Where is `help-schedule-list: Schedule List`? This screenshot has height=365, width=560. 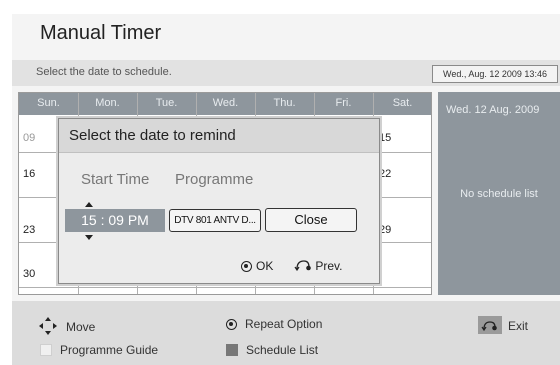 help-schedule-list: Schedule List is located at coordinates (272, 350).